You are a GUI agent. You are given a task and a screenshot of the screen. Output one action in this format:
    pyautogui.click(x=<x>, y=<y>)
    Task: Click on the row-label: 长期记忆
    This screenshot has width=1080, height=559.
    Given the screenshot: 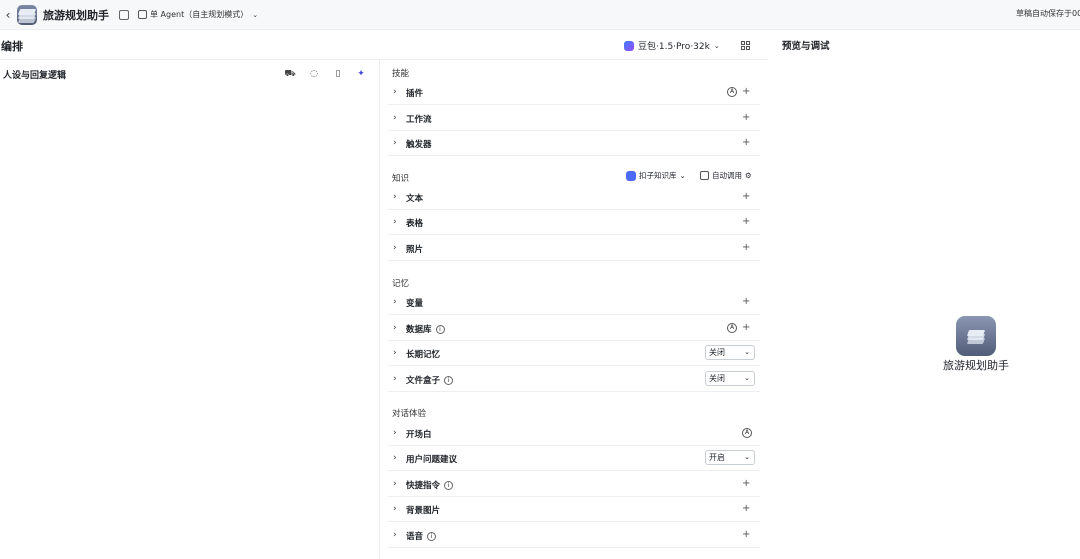 What is the action you would take?
    pyautogui.click(x=423, y=355)
    